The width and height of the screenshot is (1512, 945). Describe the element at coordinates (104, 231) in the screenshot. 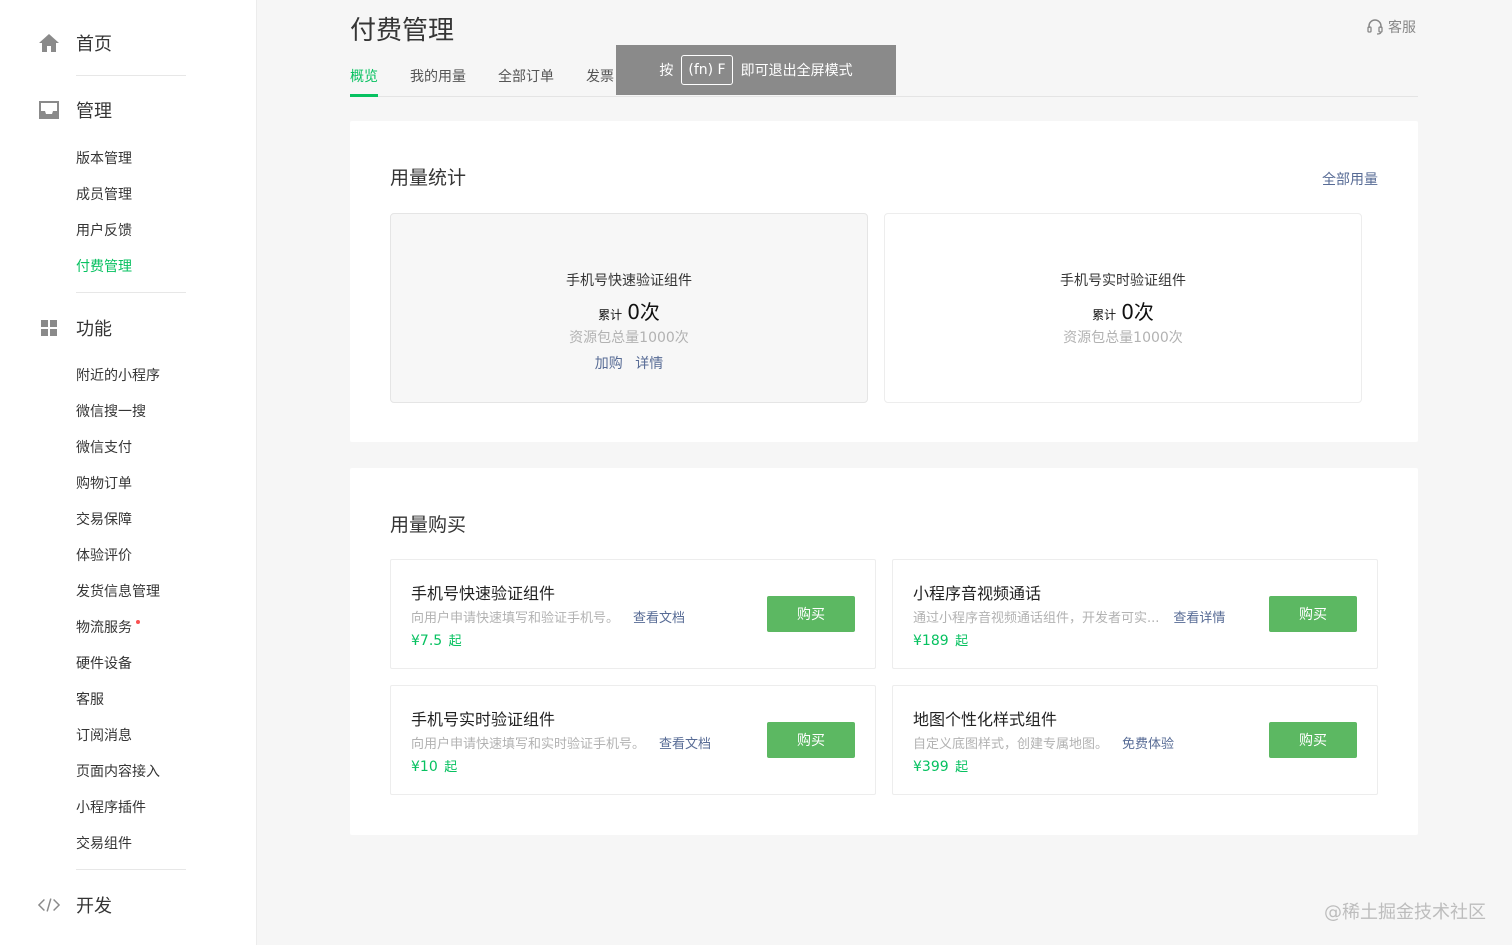

I see `sidebar-item-feedback: 用户反馈` at that location.